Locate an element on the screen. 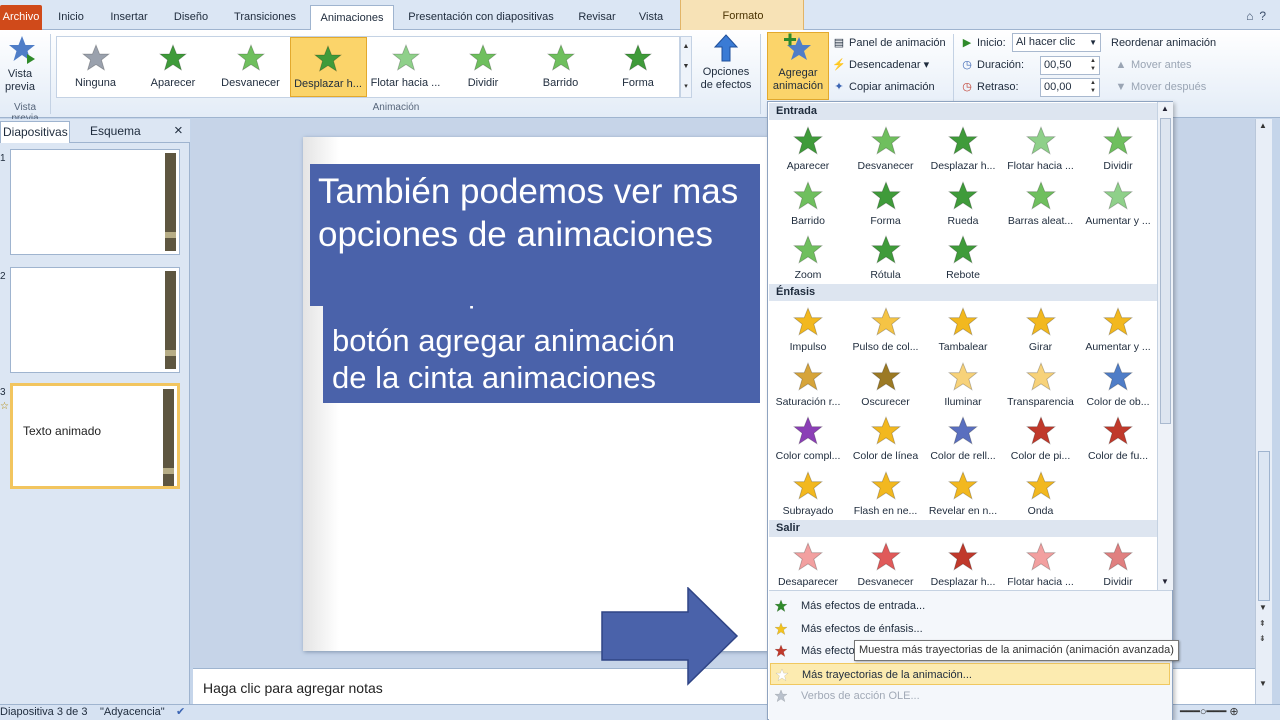 This screenshot has width=1280, height=720. previous-slide-icon: ⇞ is located at coordinates (1262, 623).